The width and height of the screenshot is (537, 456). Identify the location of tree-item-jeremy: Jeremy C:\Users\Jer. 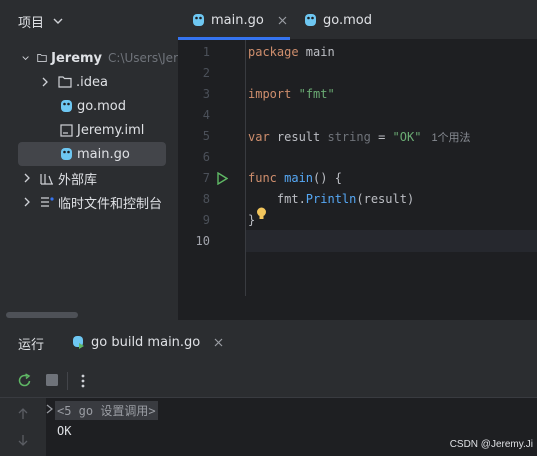
(89, 58).